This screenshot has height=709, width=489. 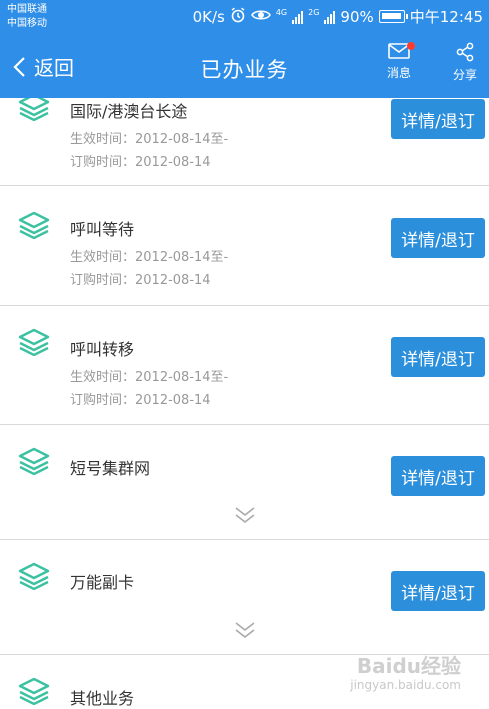 What do you see at coordinates (411, 46) in the screenshot?
I see `unread-badge` at bounding box center [411, 46].